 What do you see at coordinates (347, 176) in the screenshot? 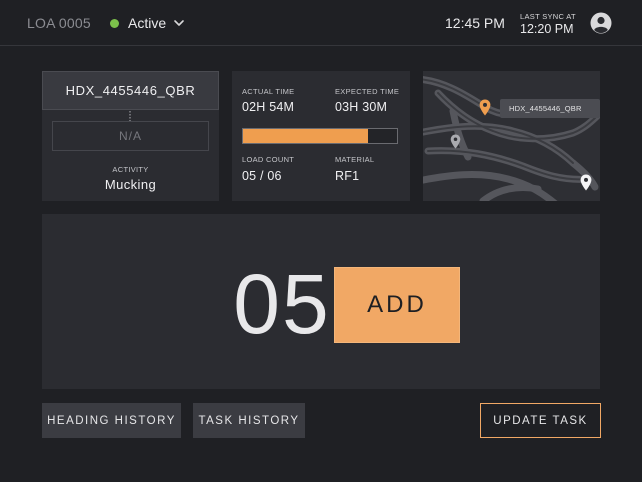
I see `material-value: RF1` at bounding box center [347, 176].